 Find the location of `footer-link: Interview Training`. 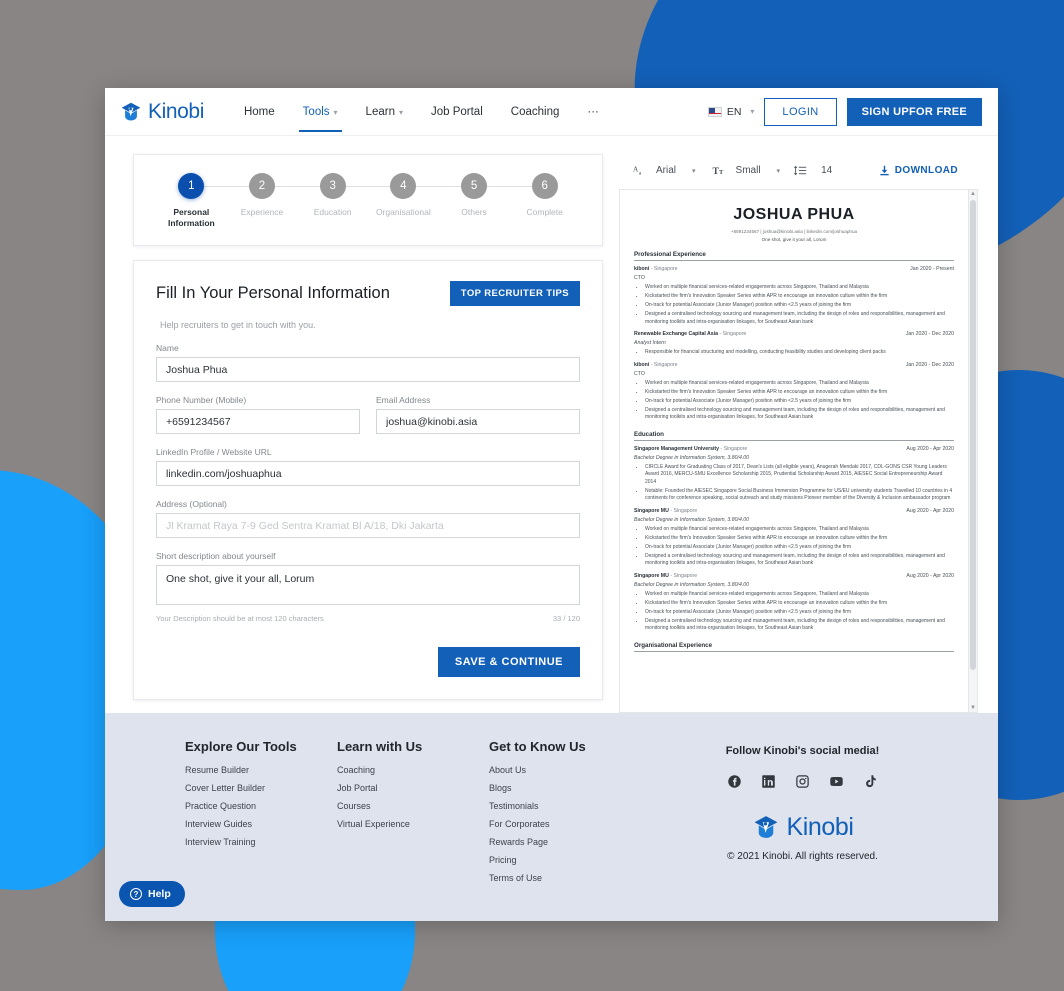

footer-link: Interview Training is located at coordinates (261, 842).